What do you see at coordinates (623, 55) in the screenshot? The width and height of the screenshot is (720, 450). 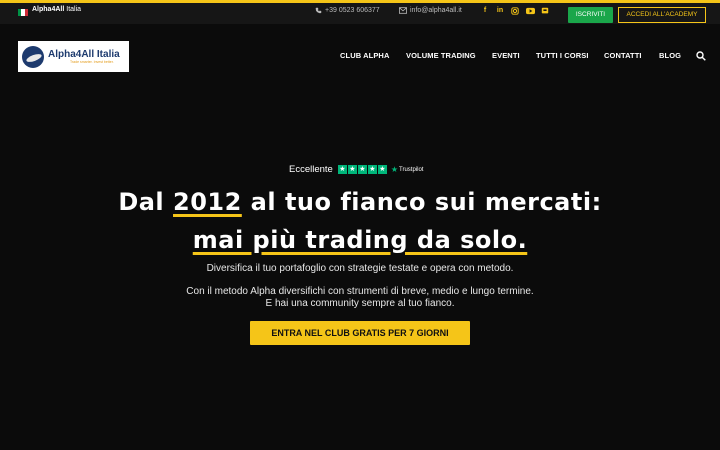 I see `nav-contatti: CONTATTI` at bounding box center [623, 55].